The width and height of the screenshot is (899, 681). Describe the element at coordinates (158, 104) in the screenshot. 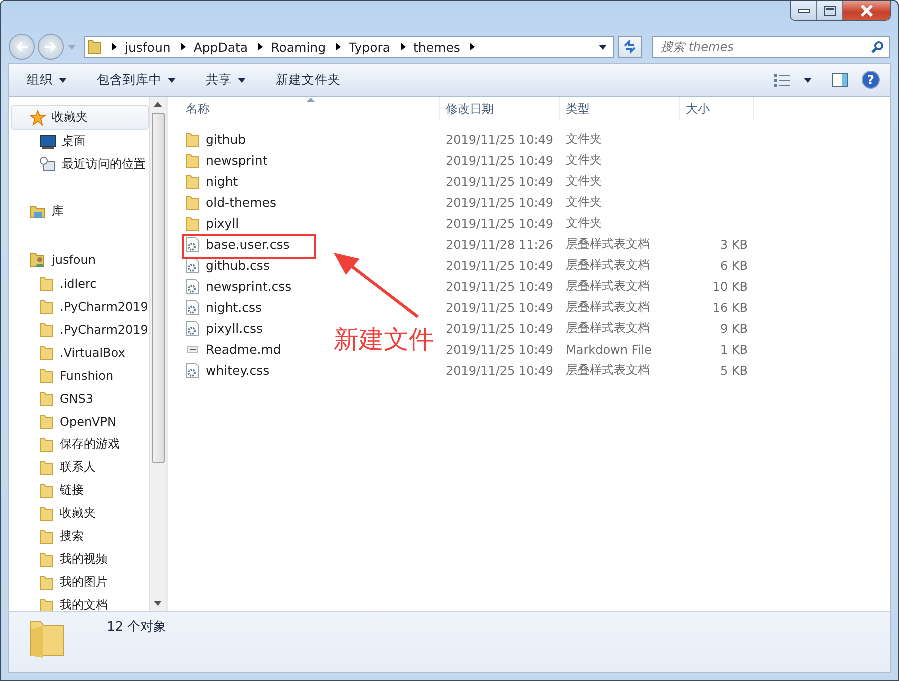

I see `scroll-up-icon` at that location.